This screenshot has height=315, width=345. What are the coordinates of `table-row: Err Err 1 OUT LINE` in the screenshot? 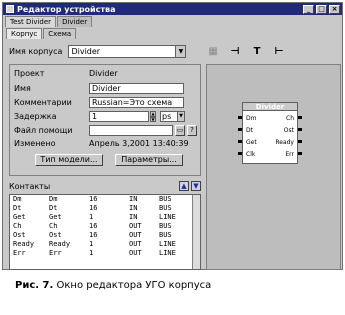 It's located at (105, 253).